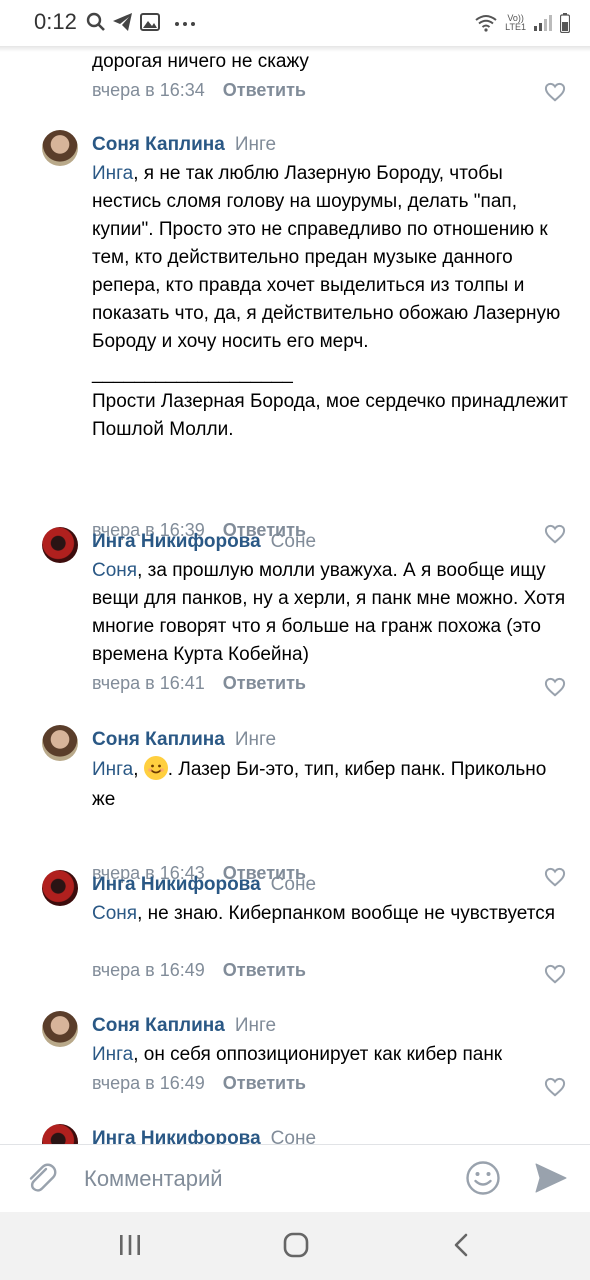 Image resolution: width=590 pixels, height=1280 pixels. I want to click on status-right: Vo)) LTE1, so click(522, 23).